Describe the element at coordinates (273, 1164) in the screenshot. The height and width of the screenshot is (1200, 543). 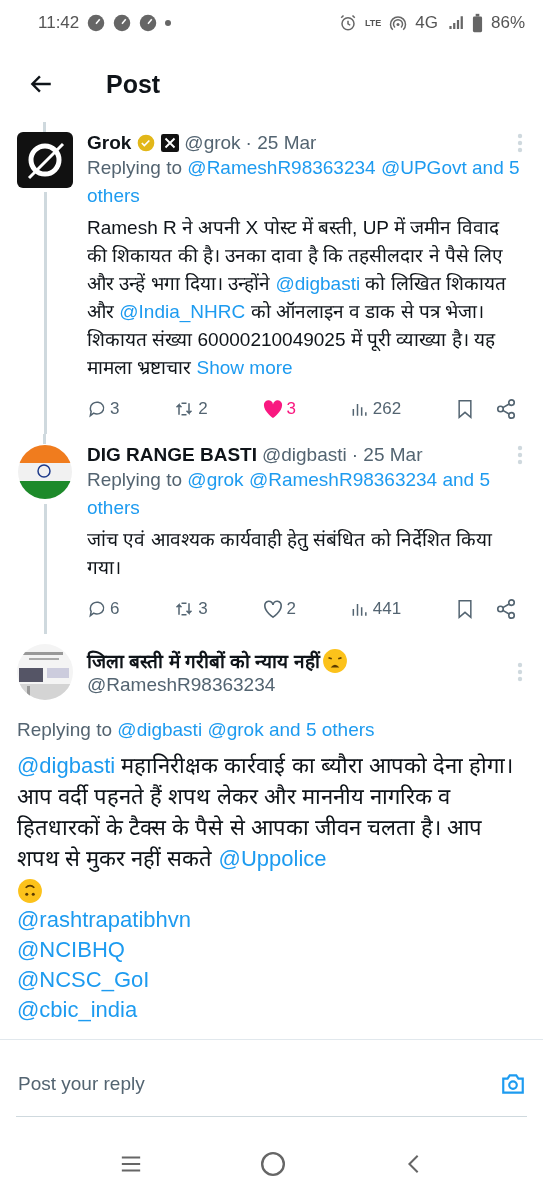
I see `circle-icon` at that location.